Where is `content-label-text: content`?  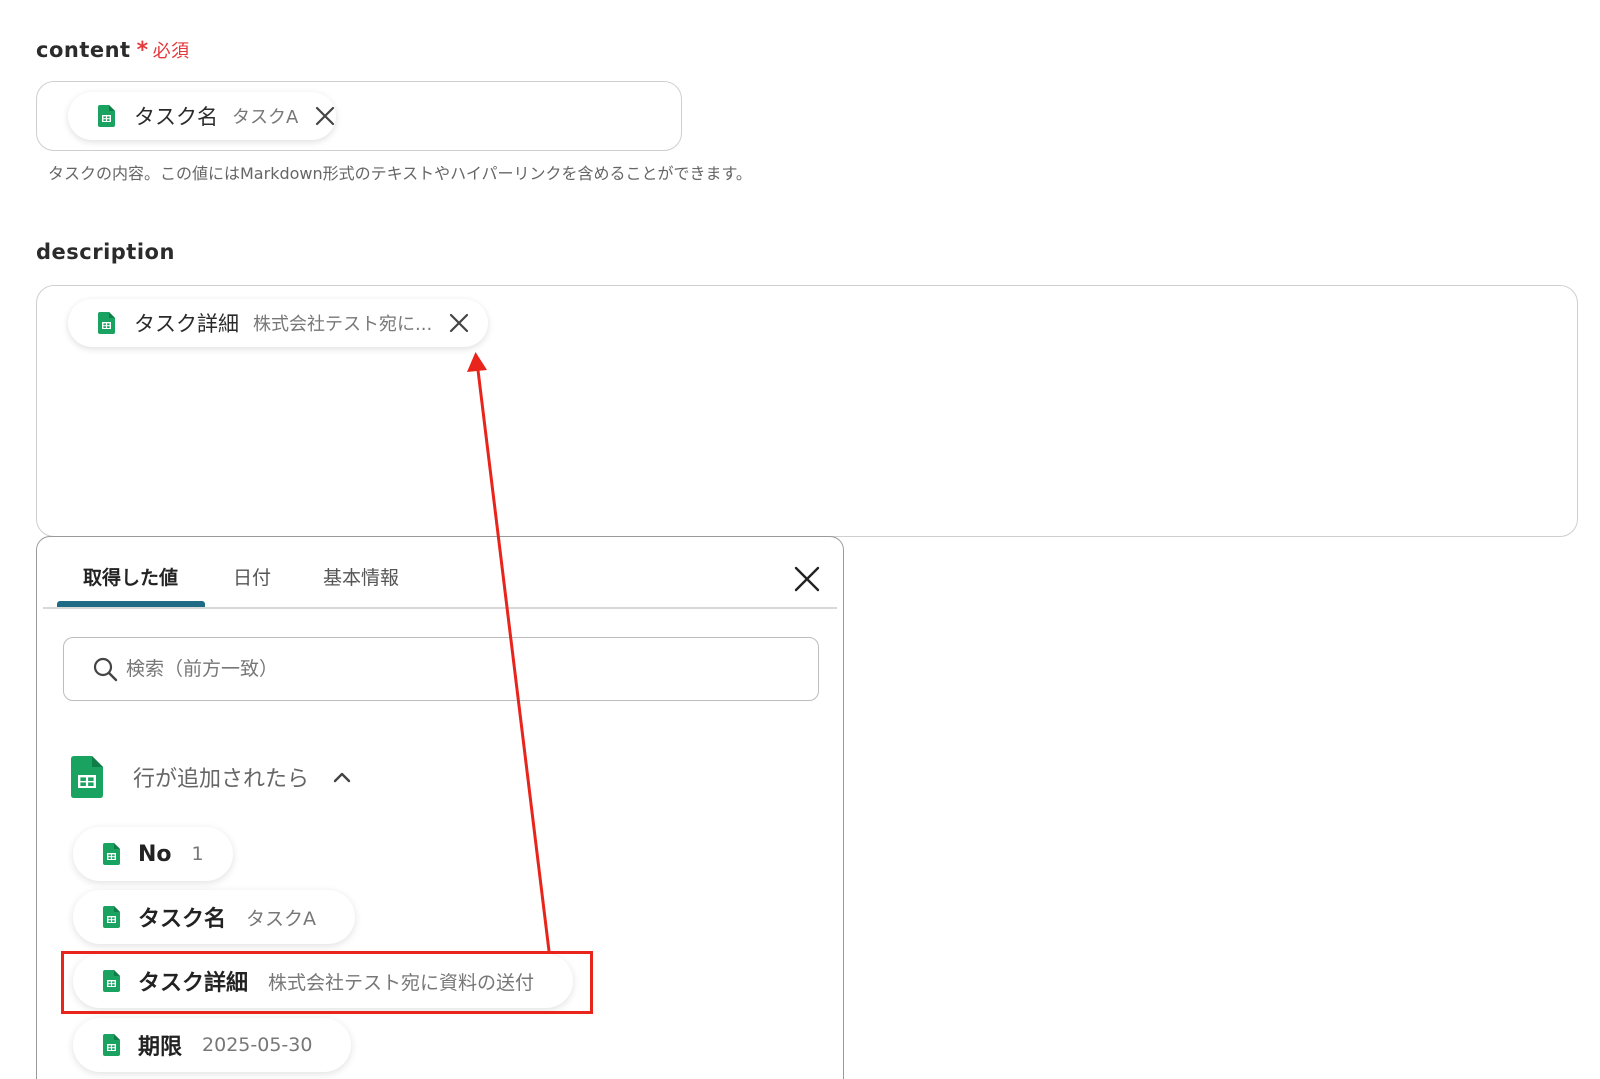
content-label-text: content is located at coordinates (83, 50).